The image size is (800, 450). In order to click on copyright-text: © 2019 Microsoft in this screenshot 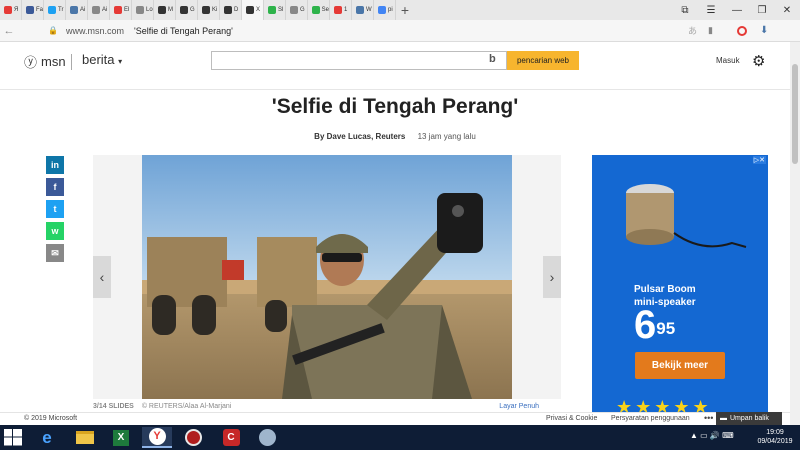, I will do `click(51, 418)`.